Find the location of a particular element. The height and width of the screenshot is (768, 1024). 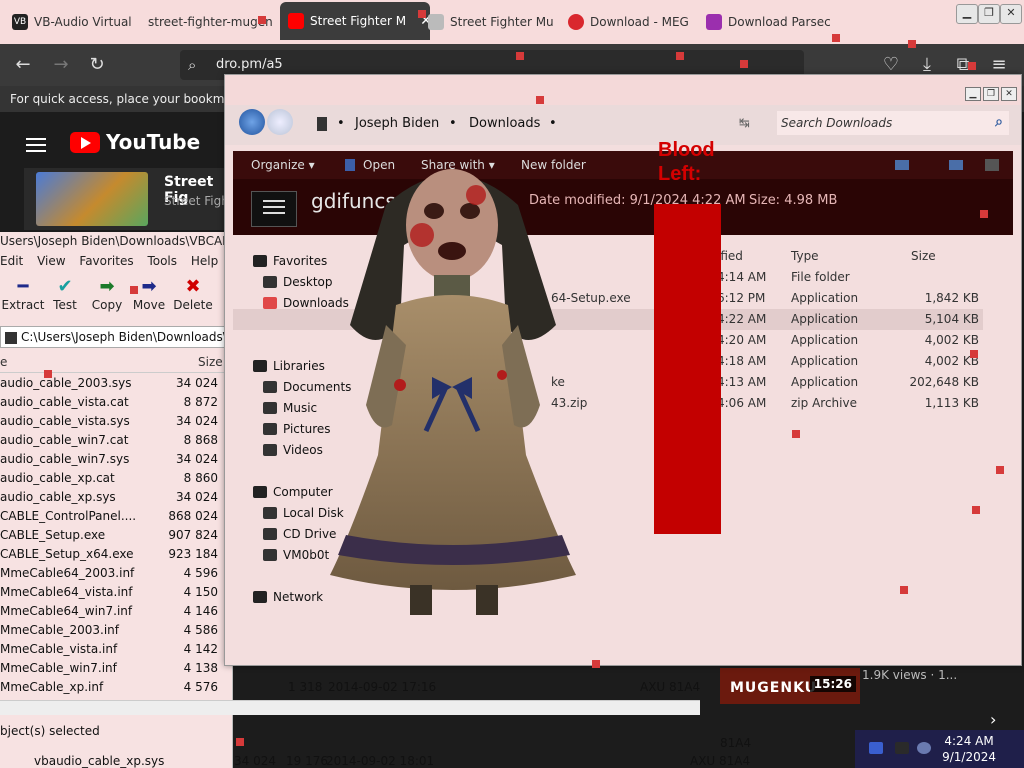

table-row: MmeCable64_win7.inf 4 146 is located at coordinates (116, 611).